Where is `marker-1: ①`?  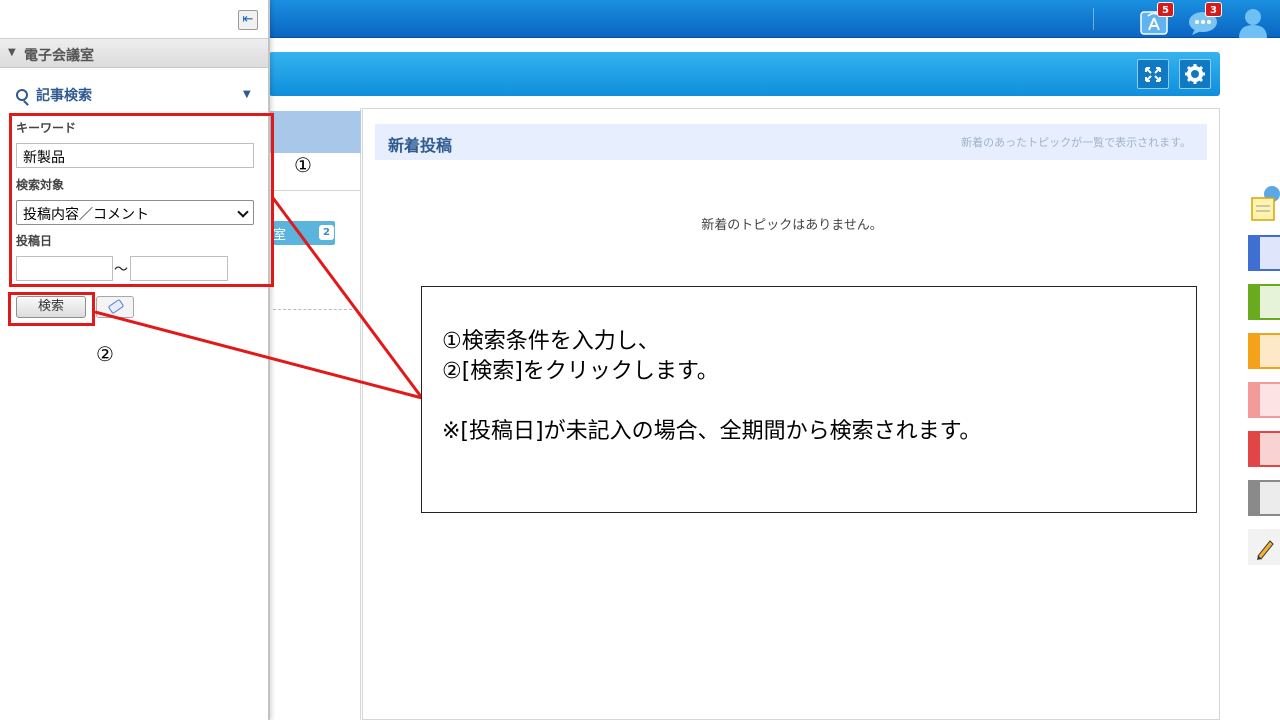
marker-1: ① is located at coordinates (303, 165).